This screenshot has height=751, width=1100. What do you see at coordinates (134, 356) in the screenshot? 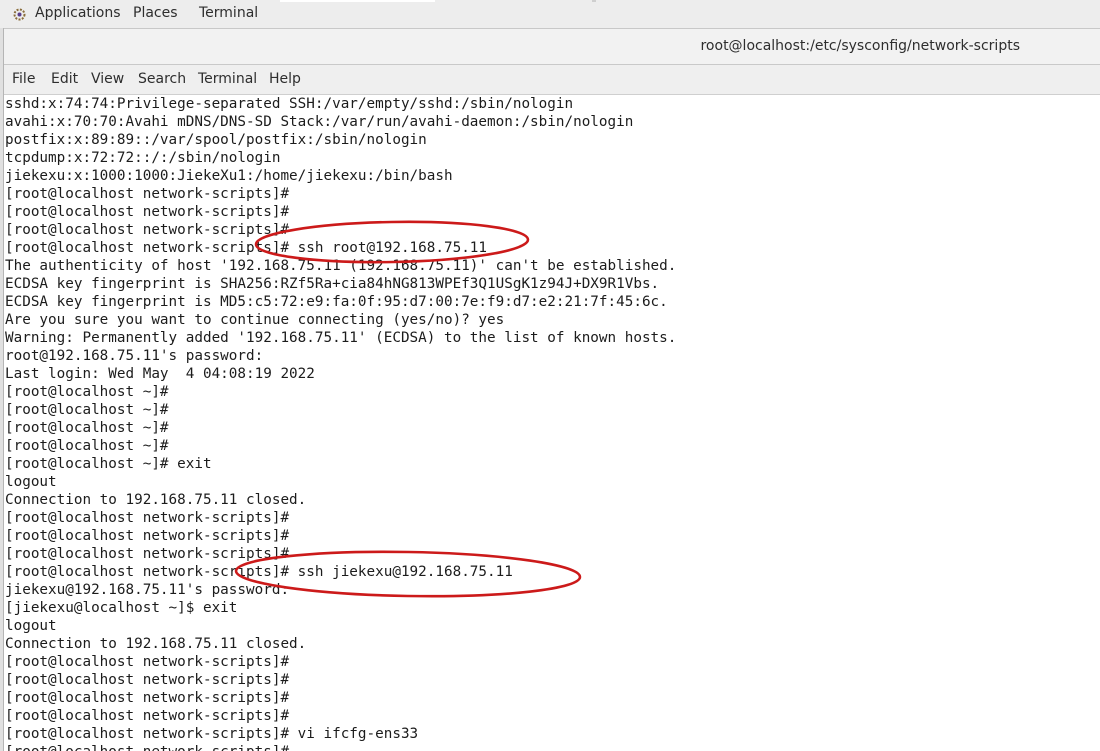
I see `terminal-line: root@192.168.75.11's password:` at bounding box center [134, 356].